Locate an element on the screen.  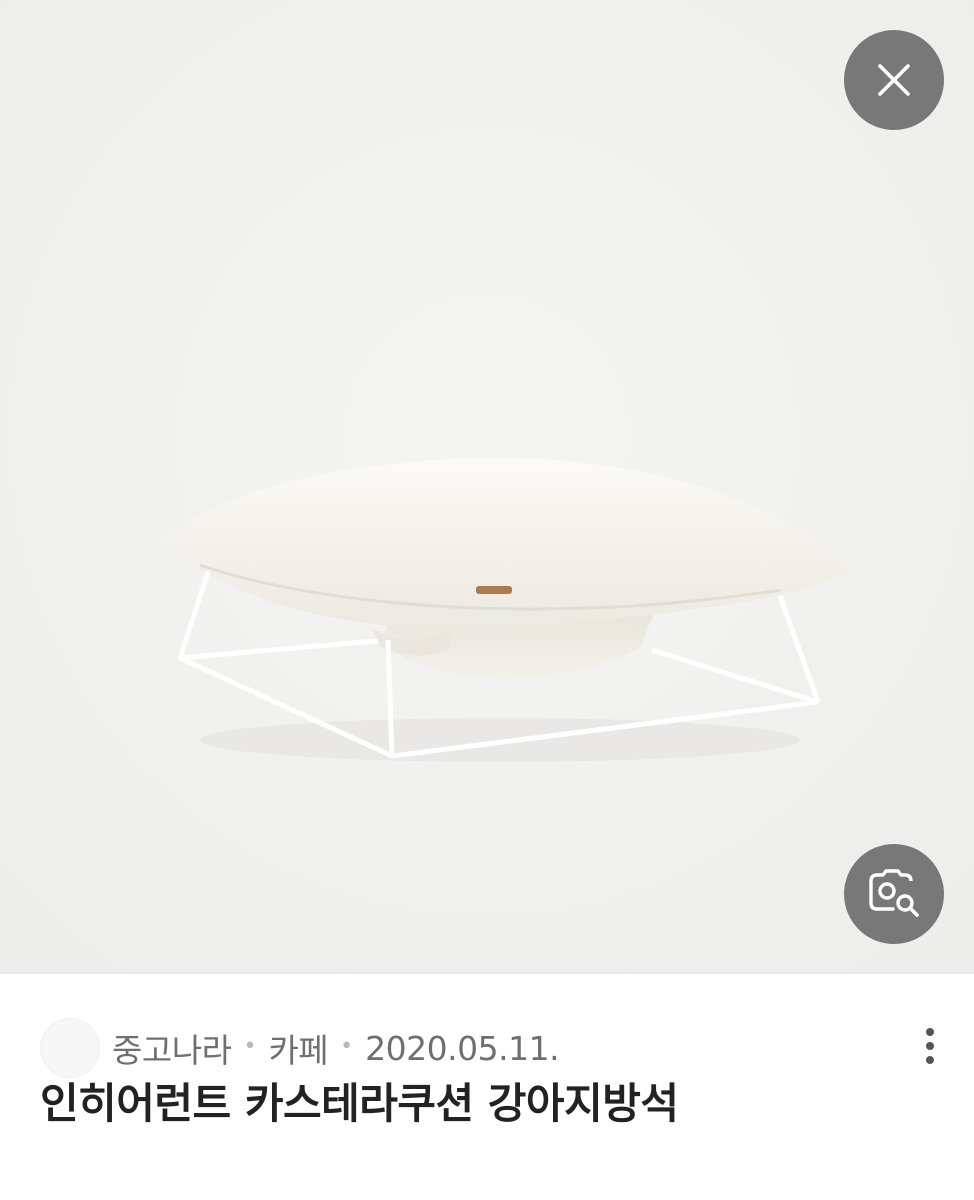
image-search-button is located at coordinates (894, 894).